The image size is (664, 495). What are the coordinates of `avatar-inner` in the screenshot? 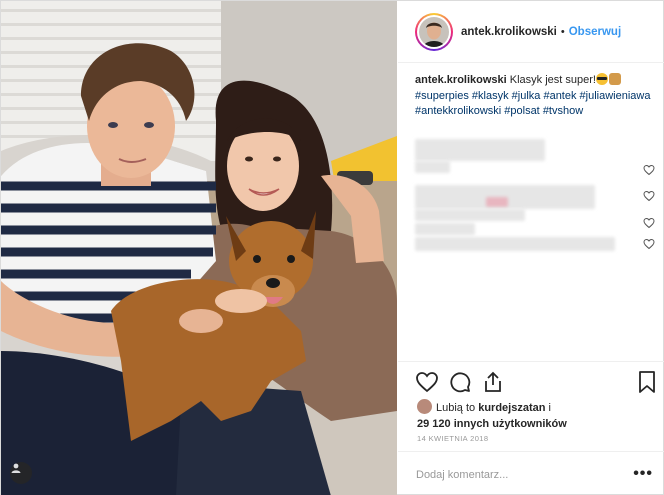 It's located at (434, 31).